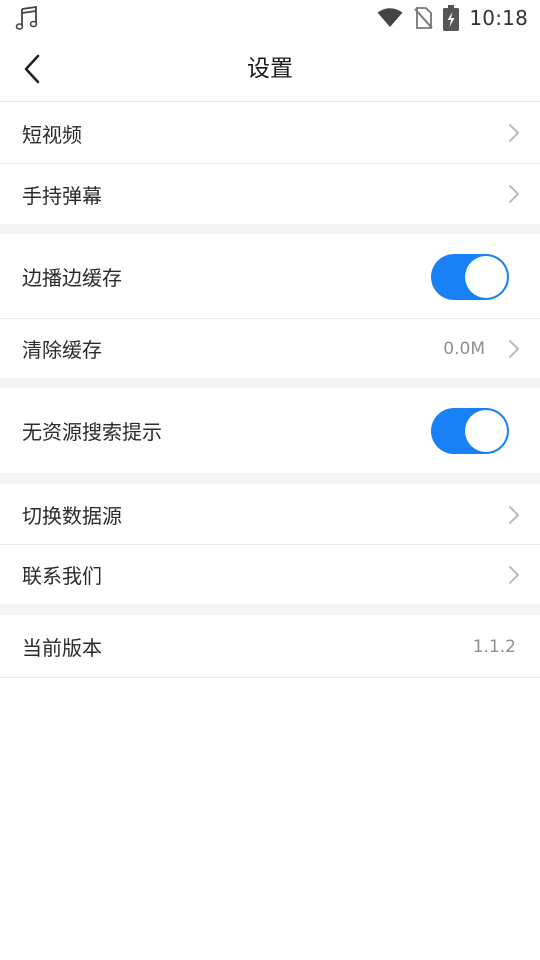 This screenshot has height=960, width=540. What do you see at coordinates (451, 18) in the screenshot?
I see `battery-charging-icon` at bounding box center [451, 18].